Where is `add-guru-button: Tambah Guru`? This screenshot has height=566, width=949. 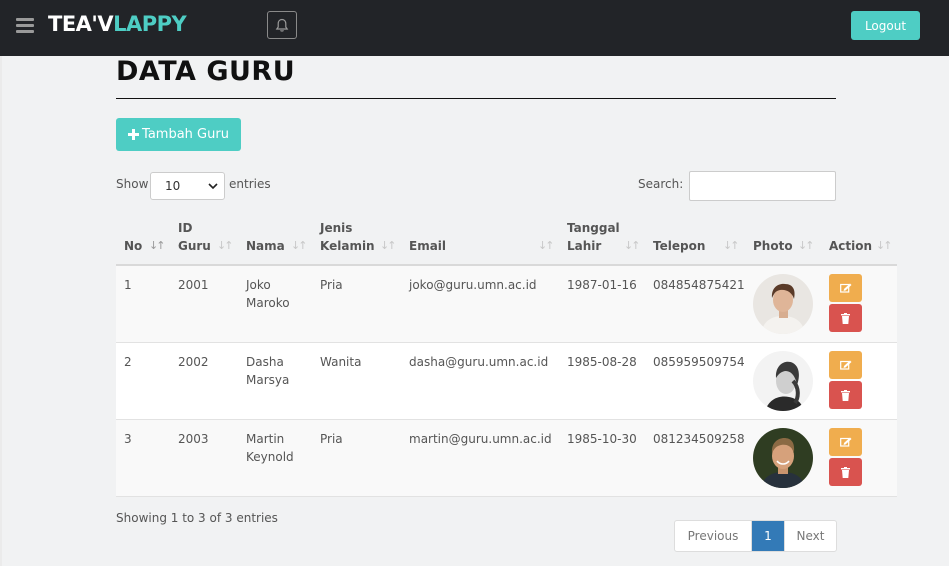 add-guru-button: Tambah Guru is located at coordinates (178, 134).